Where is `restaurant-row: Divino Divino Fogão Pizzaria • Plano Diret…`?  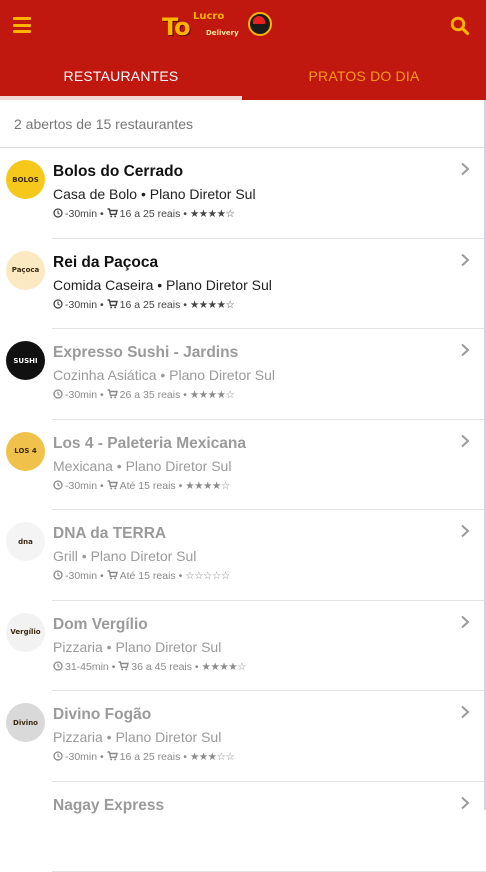 restaurant-row: Divino Divino Fogão Pizzaria • Plano Diret… is located at coordinates (243, 736).